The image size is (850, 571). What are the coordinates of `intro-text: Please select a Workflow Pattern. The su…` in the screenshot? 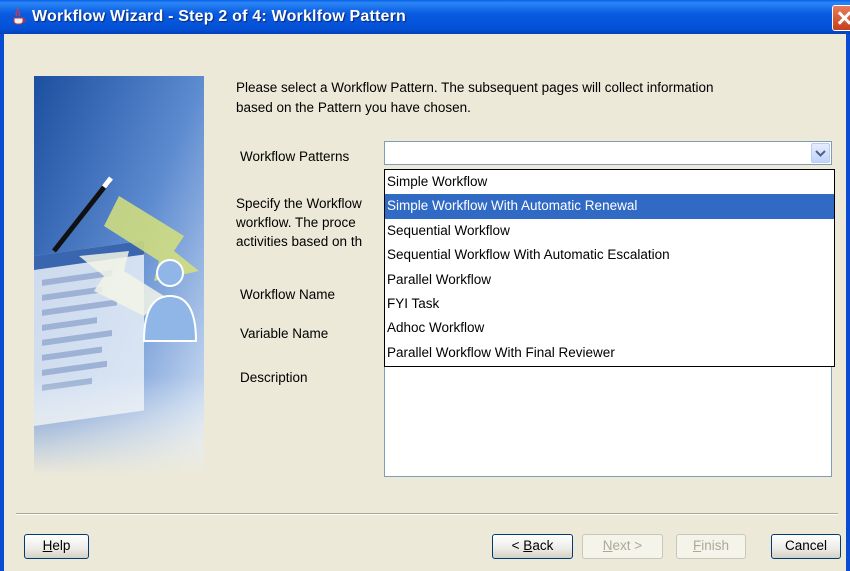 It's located at (526, 98).